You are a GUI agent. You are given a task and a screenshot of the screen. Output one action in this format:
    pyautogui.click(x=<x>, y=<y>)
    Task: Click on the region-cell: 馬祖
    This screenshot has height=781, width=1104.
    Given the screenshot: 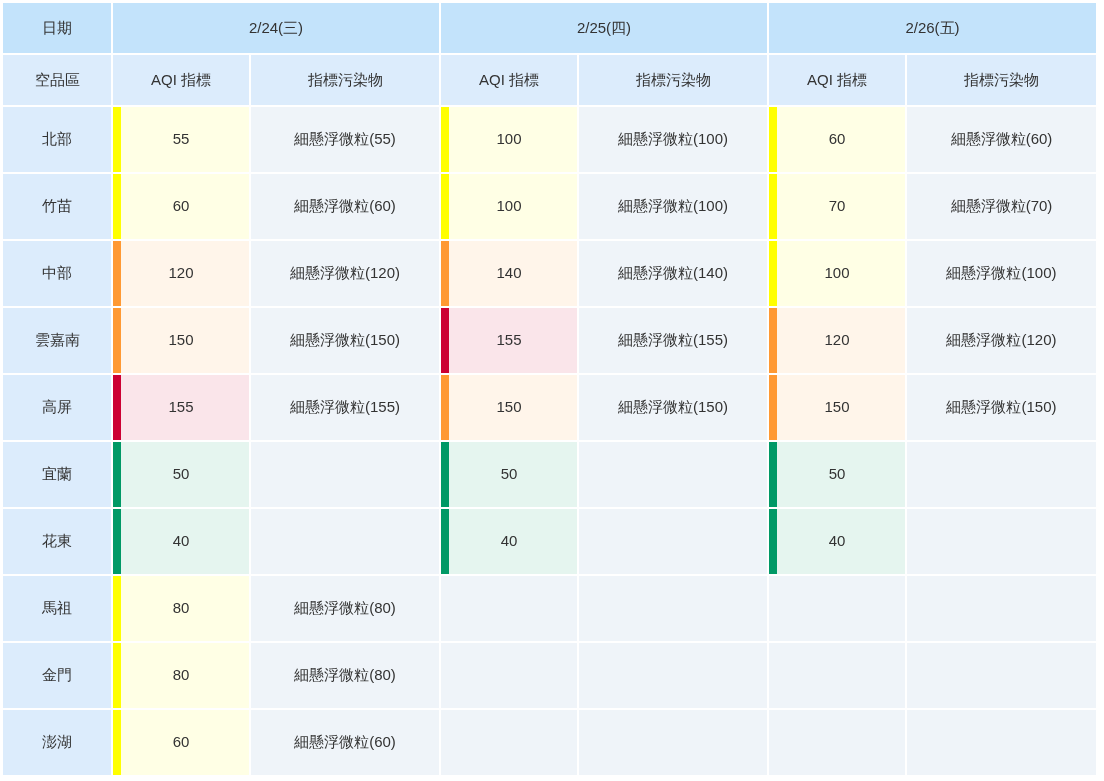 What is the action you would take?
    pyautogui.click(x=57, y=608)
    